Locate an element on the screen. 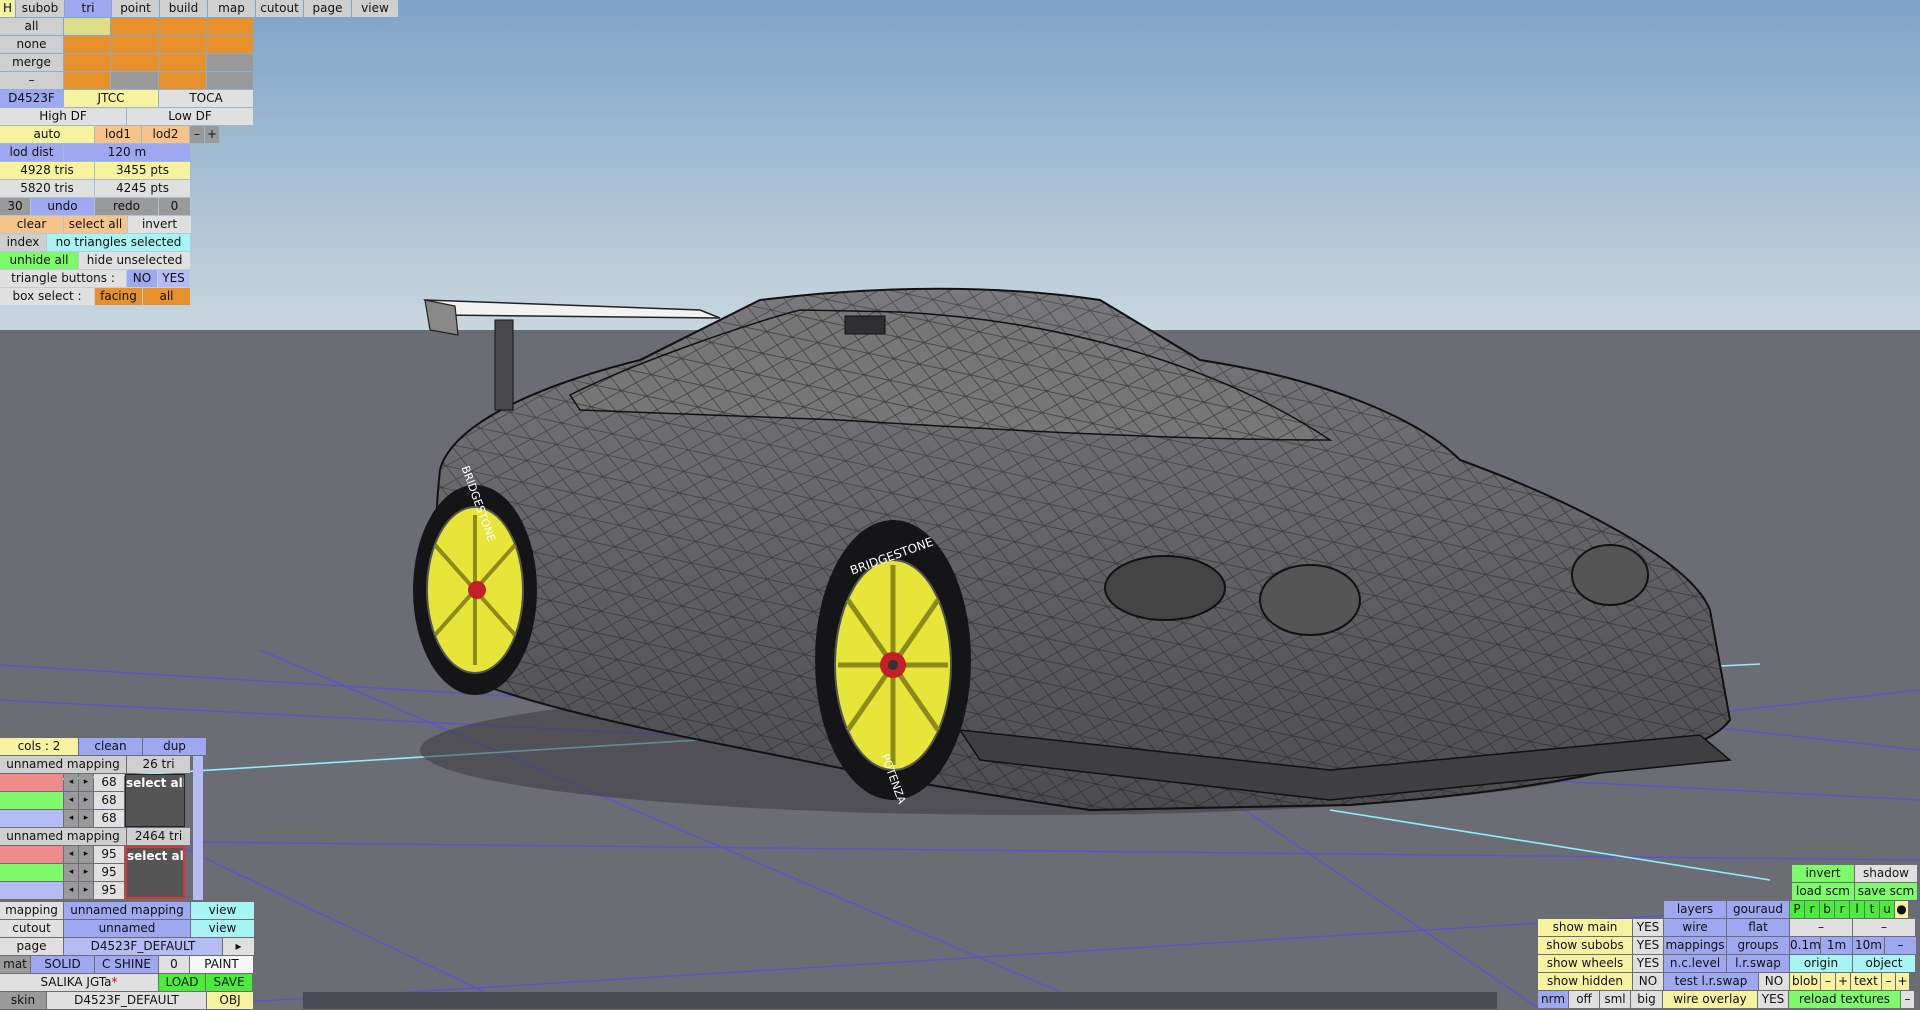 The width and height of the screenshot is (1920, 1010). lod-plus-button: + is located at coordinates (212, 134).